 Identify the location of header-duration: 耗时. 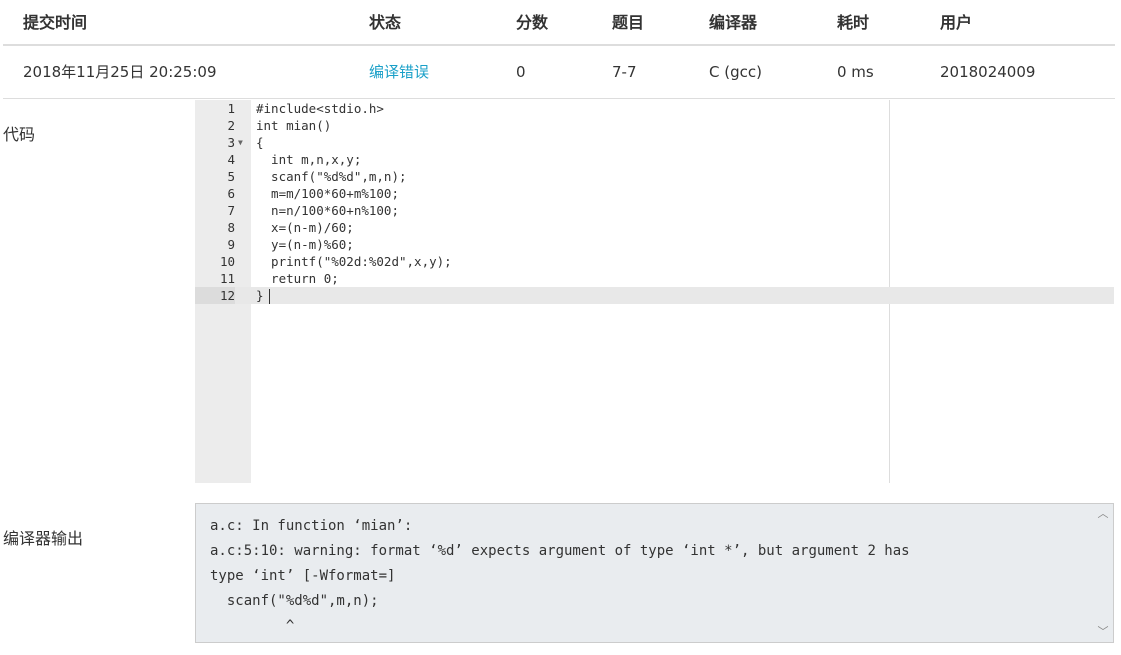
(853, 22).